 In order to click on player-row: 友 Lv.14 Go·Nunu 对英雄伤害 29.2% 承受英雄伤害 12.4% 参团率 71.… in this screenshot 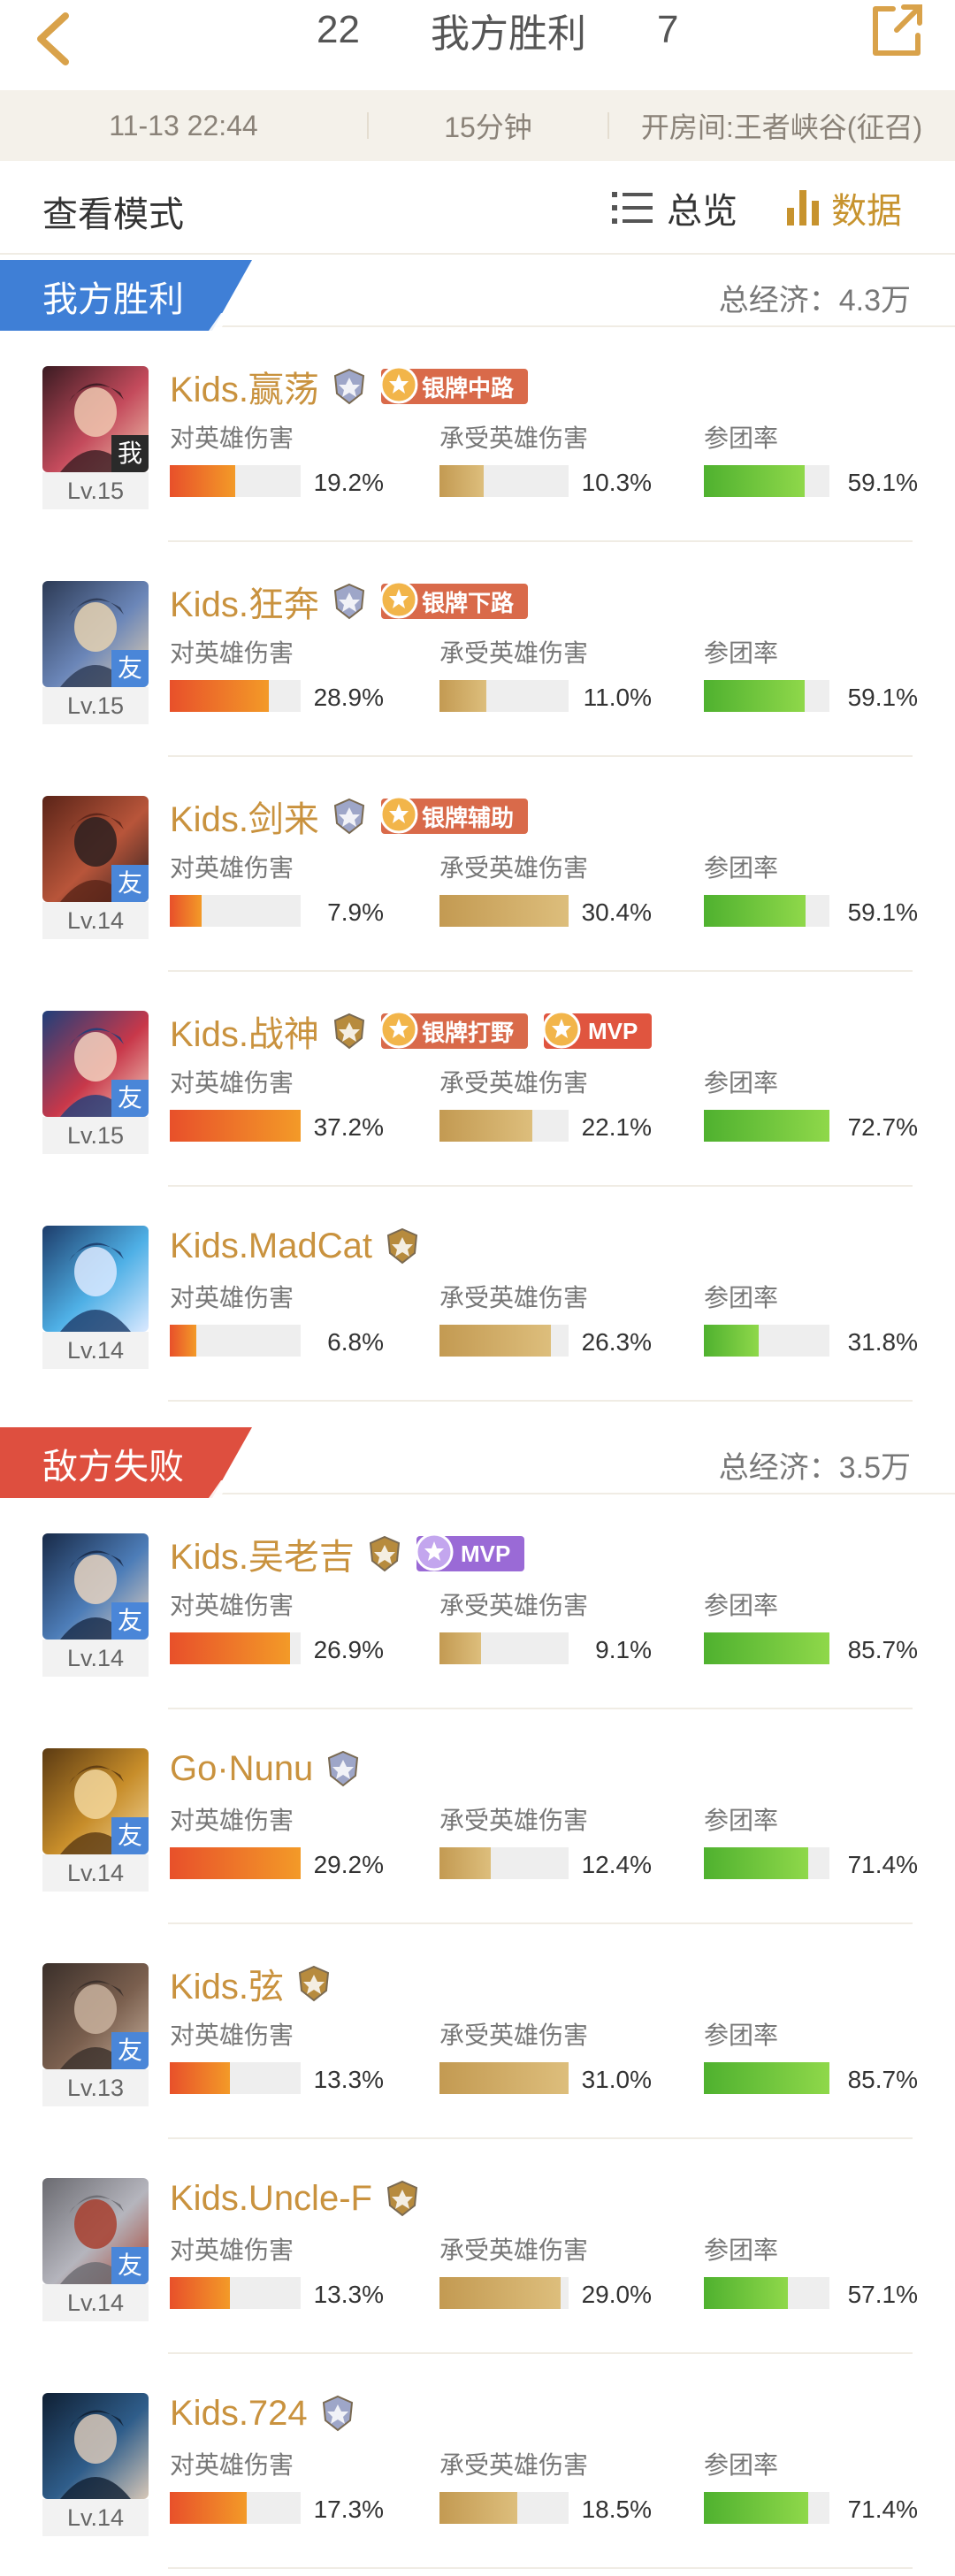, I will do `click(477, 1817)`.